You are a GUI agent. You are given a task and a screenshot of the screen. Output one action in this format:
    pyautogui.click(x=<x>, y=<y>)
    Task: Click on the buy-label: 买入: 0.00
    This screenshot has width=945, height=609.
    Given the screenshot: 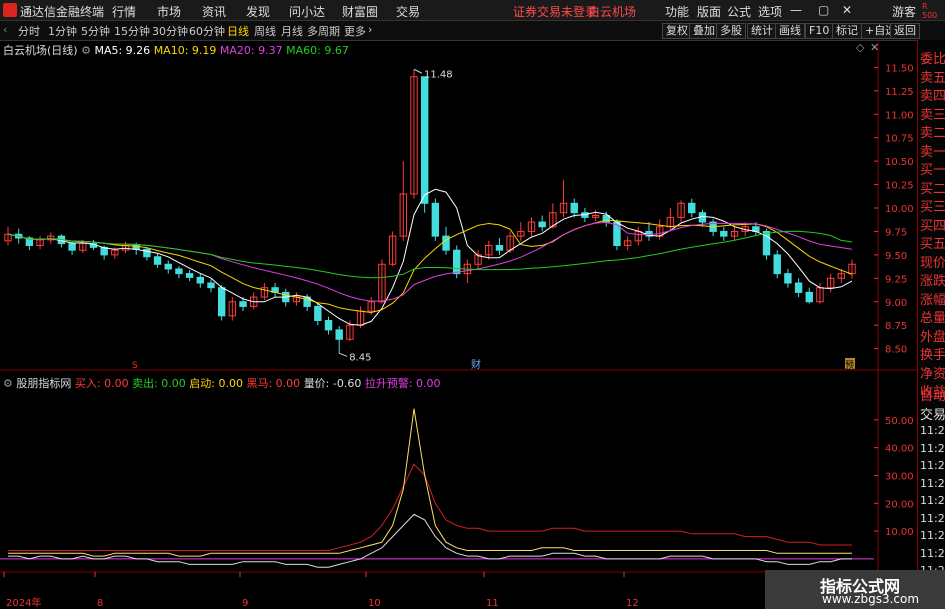 What is the action you would take?
    pyautogui.click(x=101, y=383)
    